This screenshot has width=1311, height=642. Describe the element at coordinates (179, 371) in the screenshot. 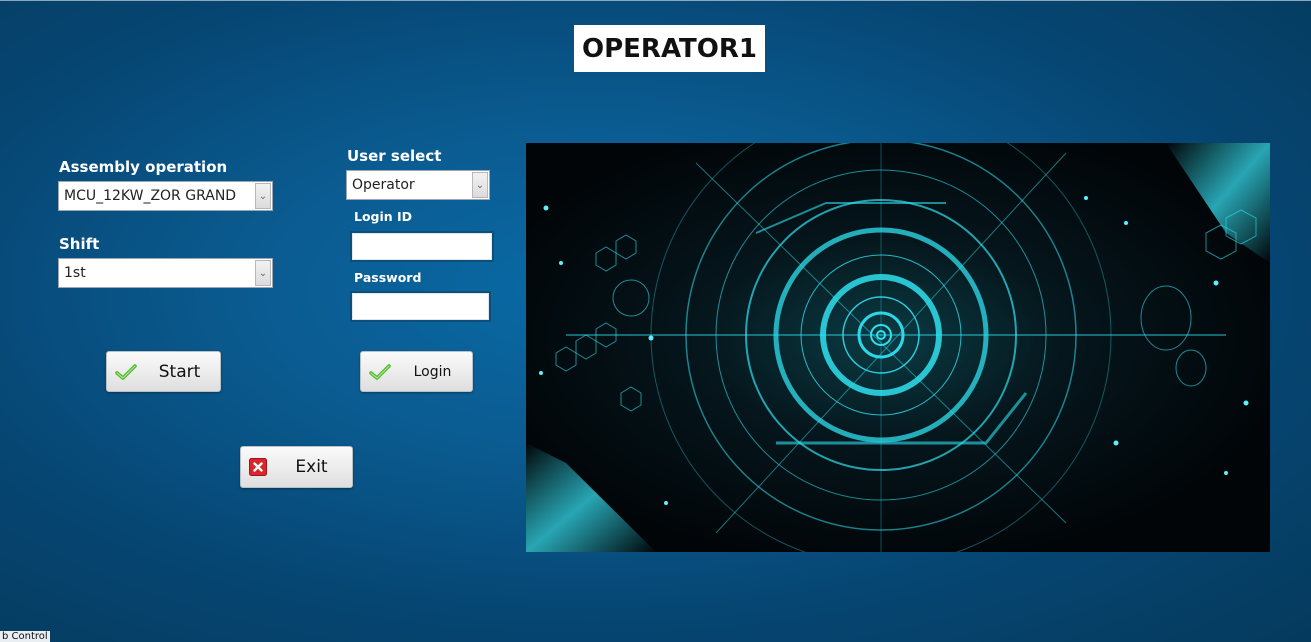

I see `start-label: Start` at that location.